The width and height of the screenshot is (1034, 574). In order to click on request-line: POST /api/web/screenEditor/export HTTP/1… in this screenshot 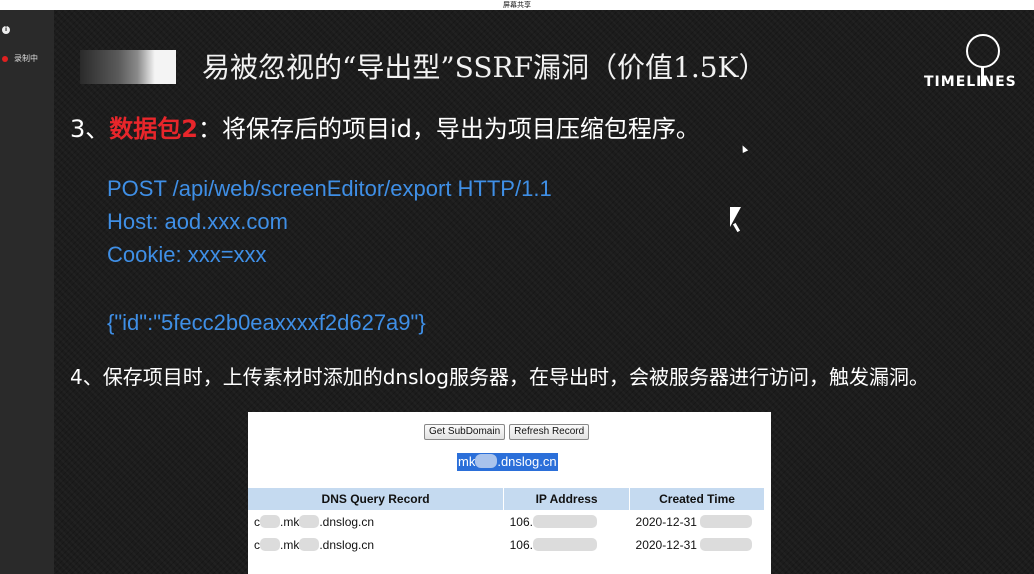, I will do `click(329, 188)`.